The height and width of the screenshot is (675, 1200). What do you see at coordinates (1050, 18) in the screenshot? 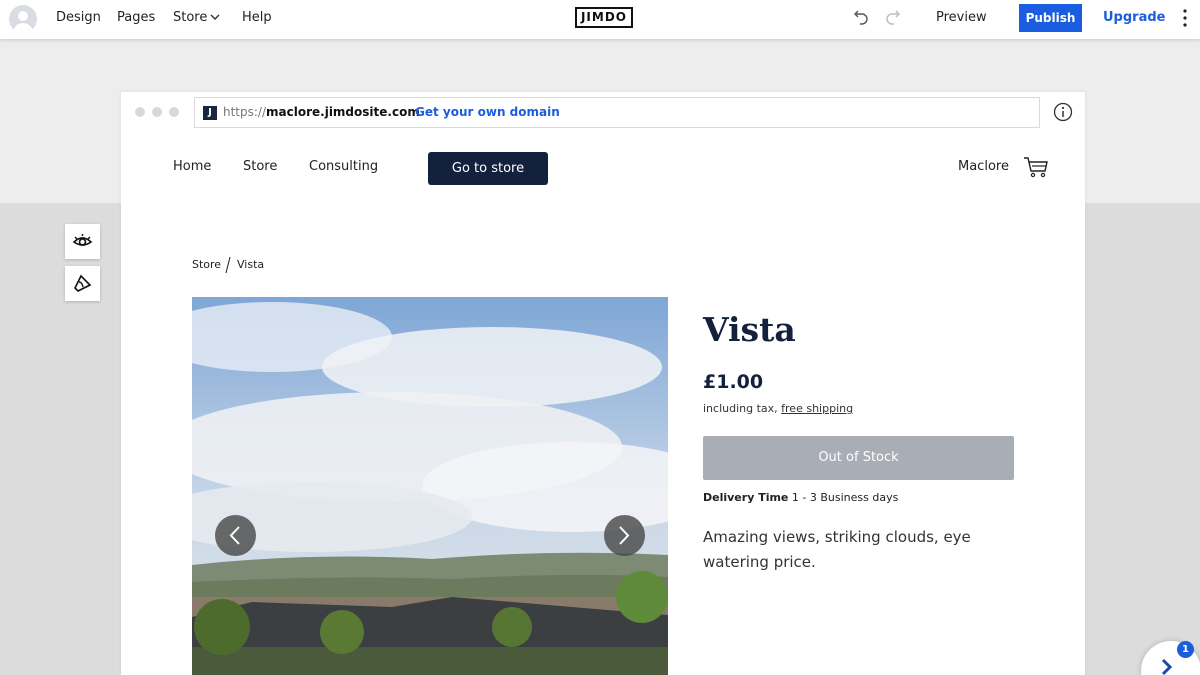
I see `publish-button: Publish` at bounding box center [1050, 18].